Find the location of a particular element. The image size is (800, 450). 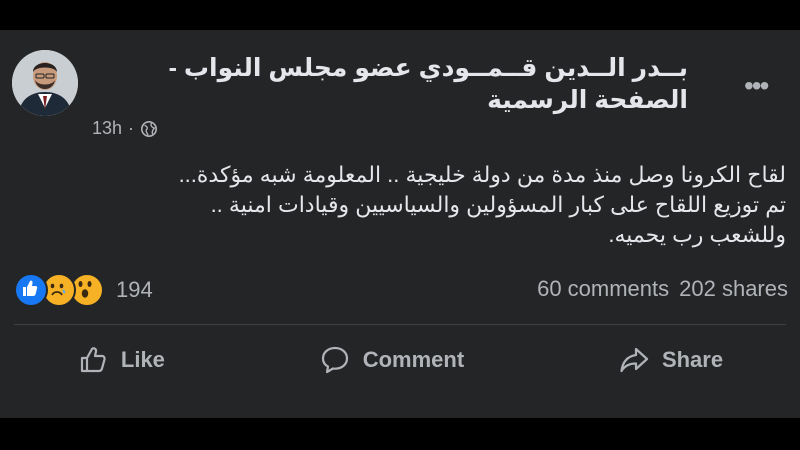

divider is located at coordinates (400, 324).